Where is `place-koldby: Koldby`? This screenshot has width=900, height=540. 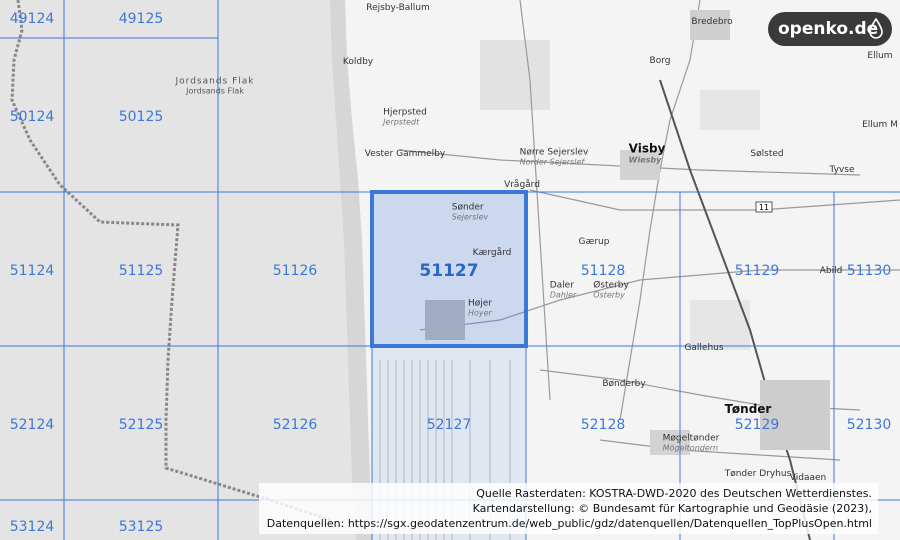
place-koldby: Koldby is located at coordinates (358, 62).